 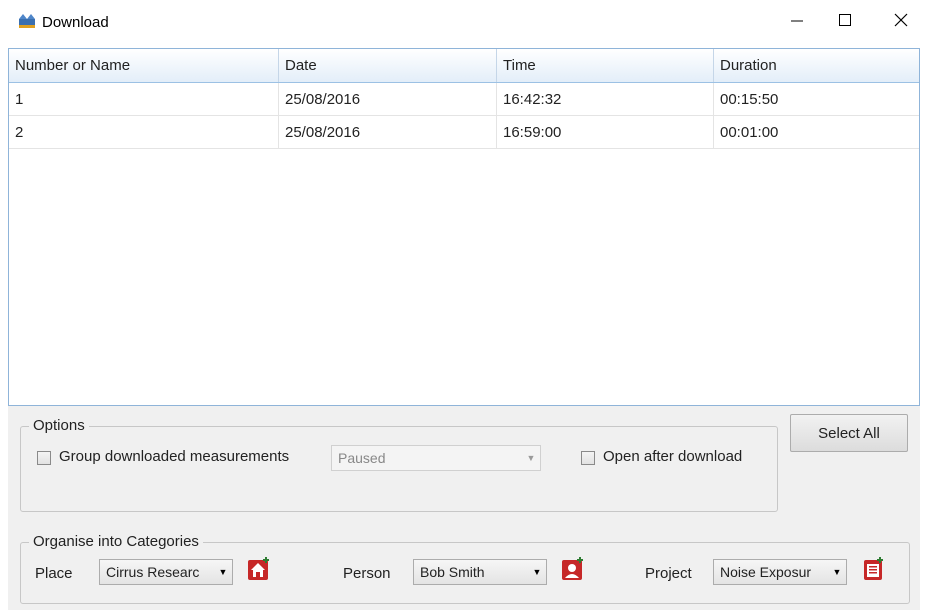 I want to click on column-header-duration: Duration, so click(x=816, y=65).